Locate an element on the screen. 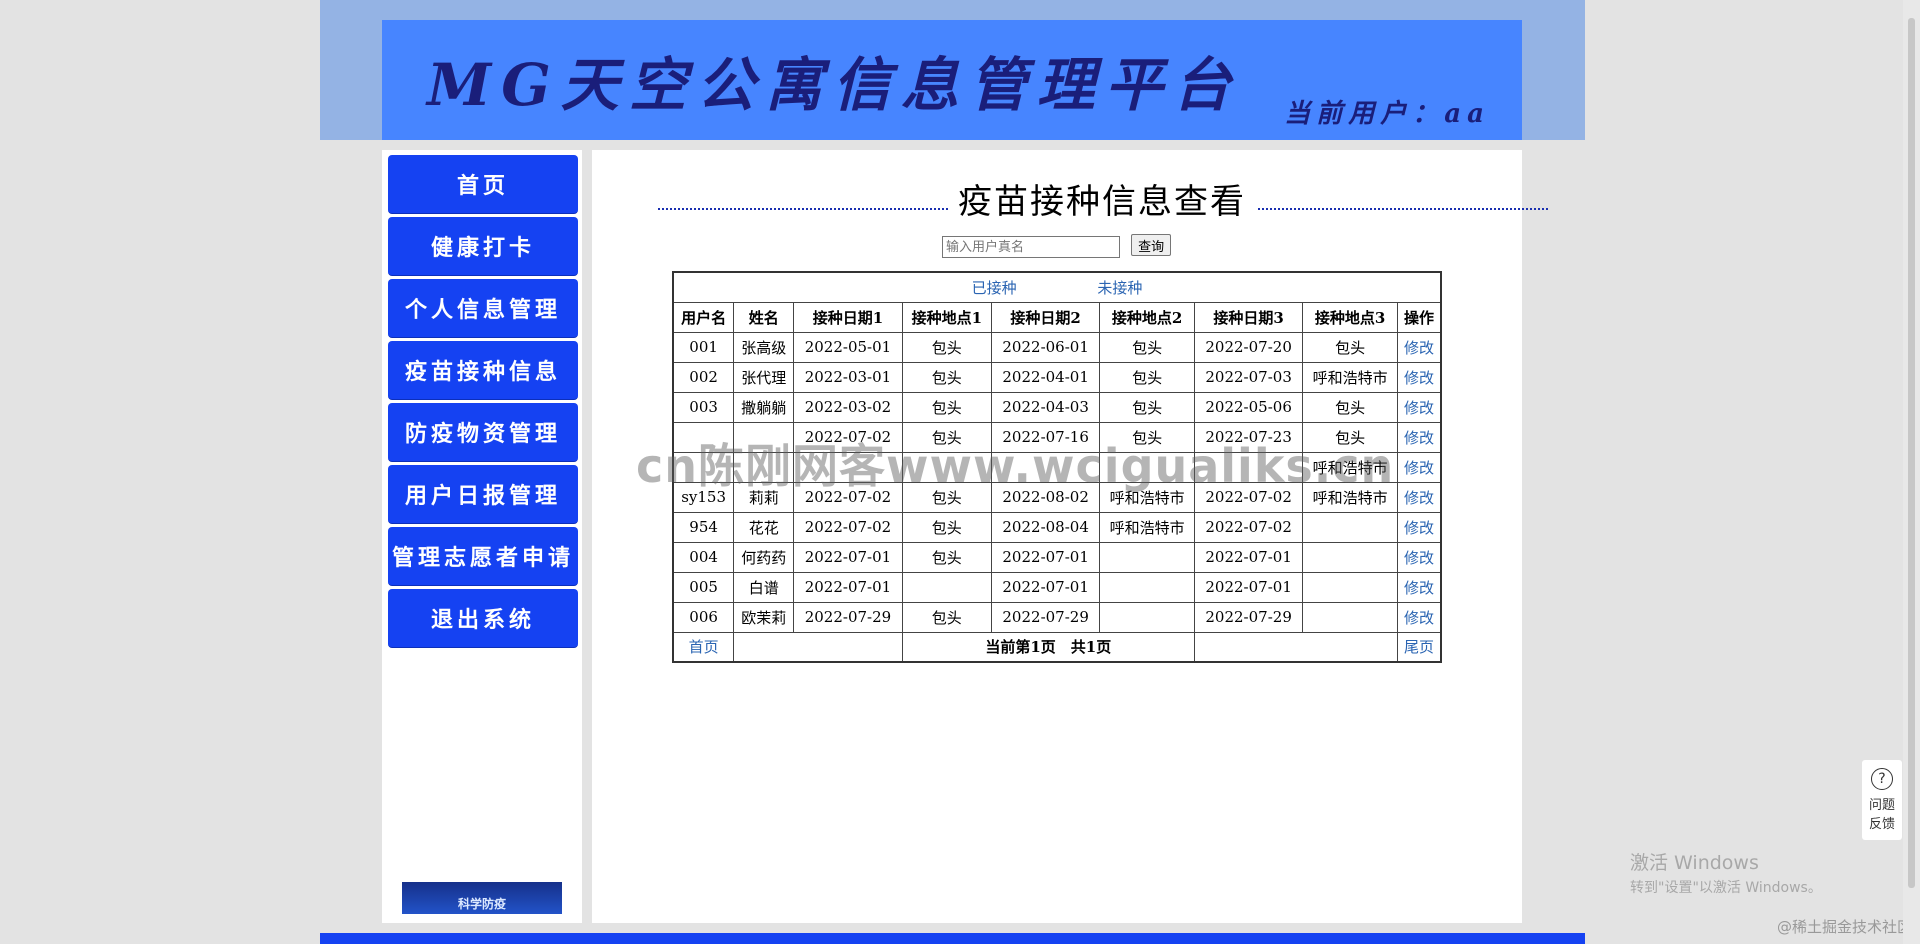 Image resolution: width=1920 pixels, height=944 pixels. cell-d1: 2022-03-01 is located at coordinates (848, 377).